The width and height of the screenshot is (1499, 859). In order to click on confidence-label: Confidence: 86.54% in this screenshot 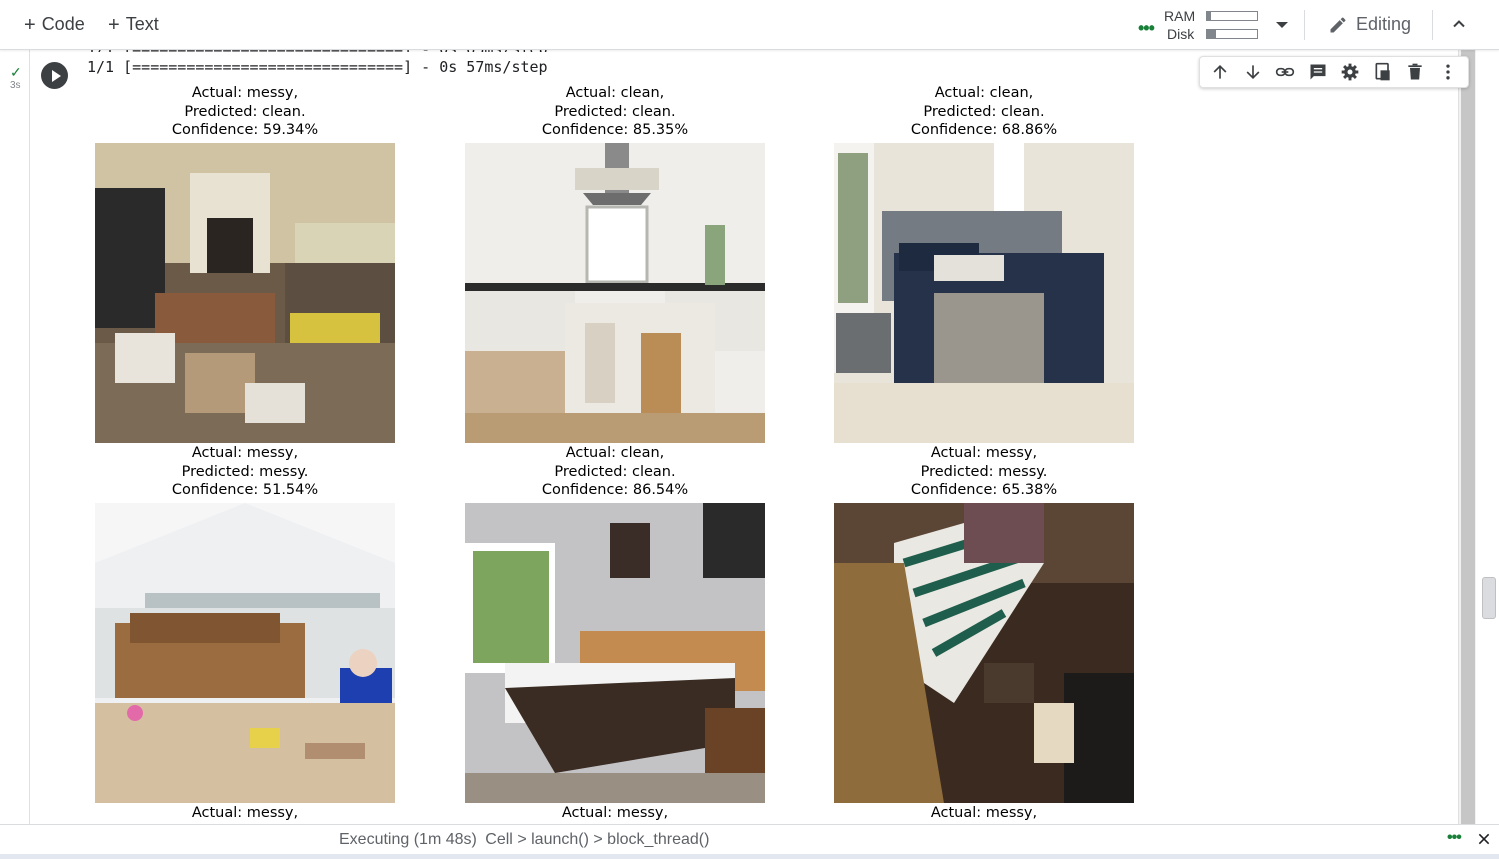, I will do `click(615, 490)`.